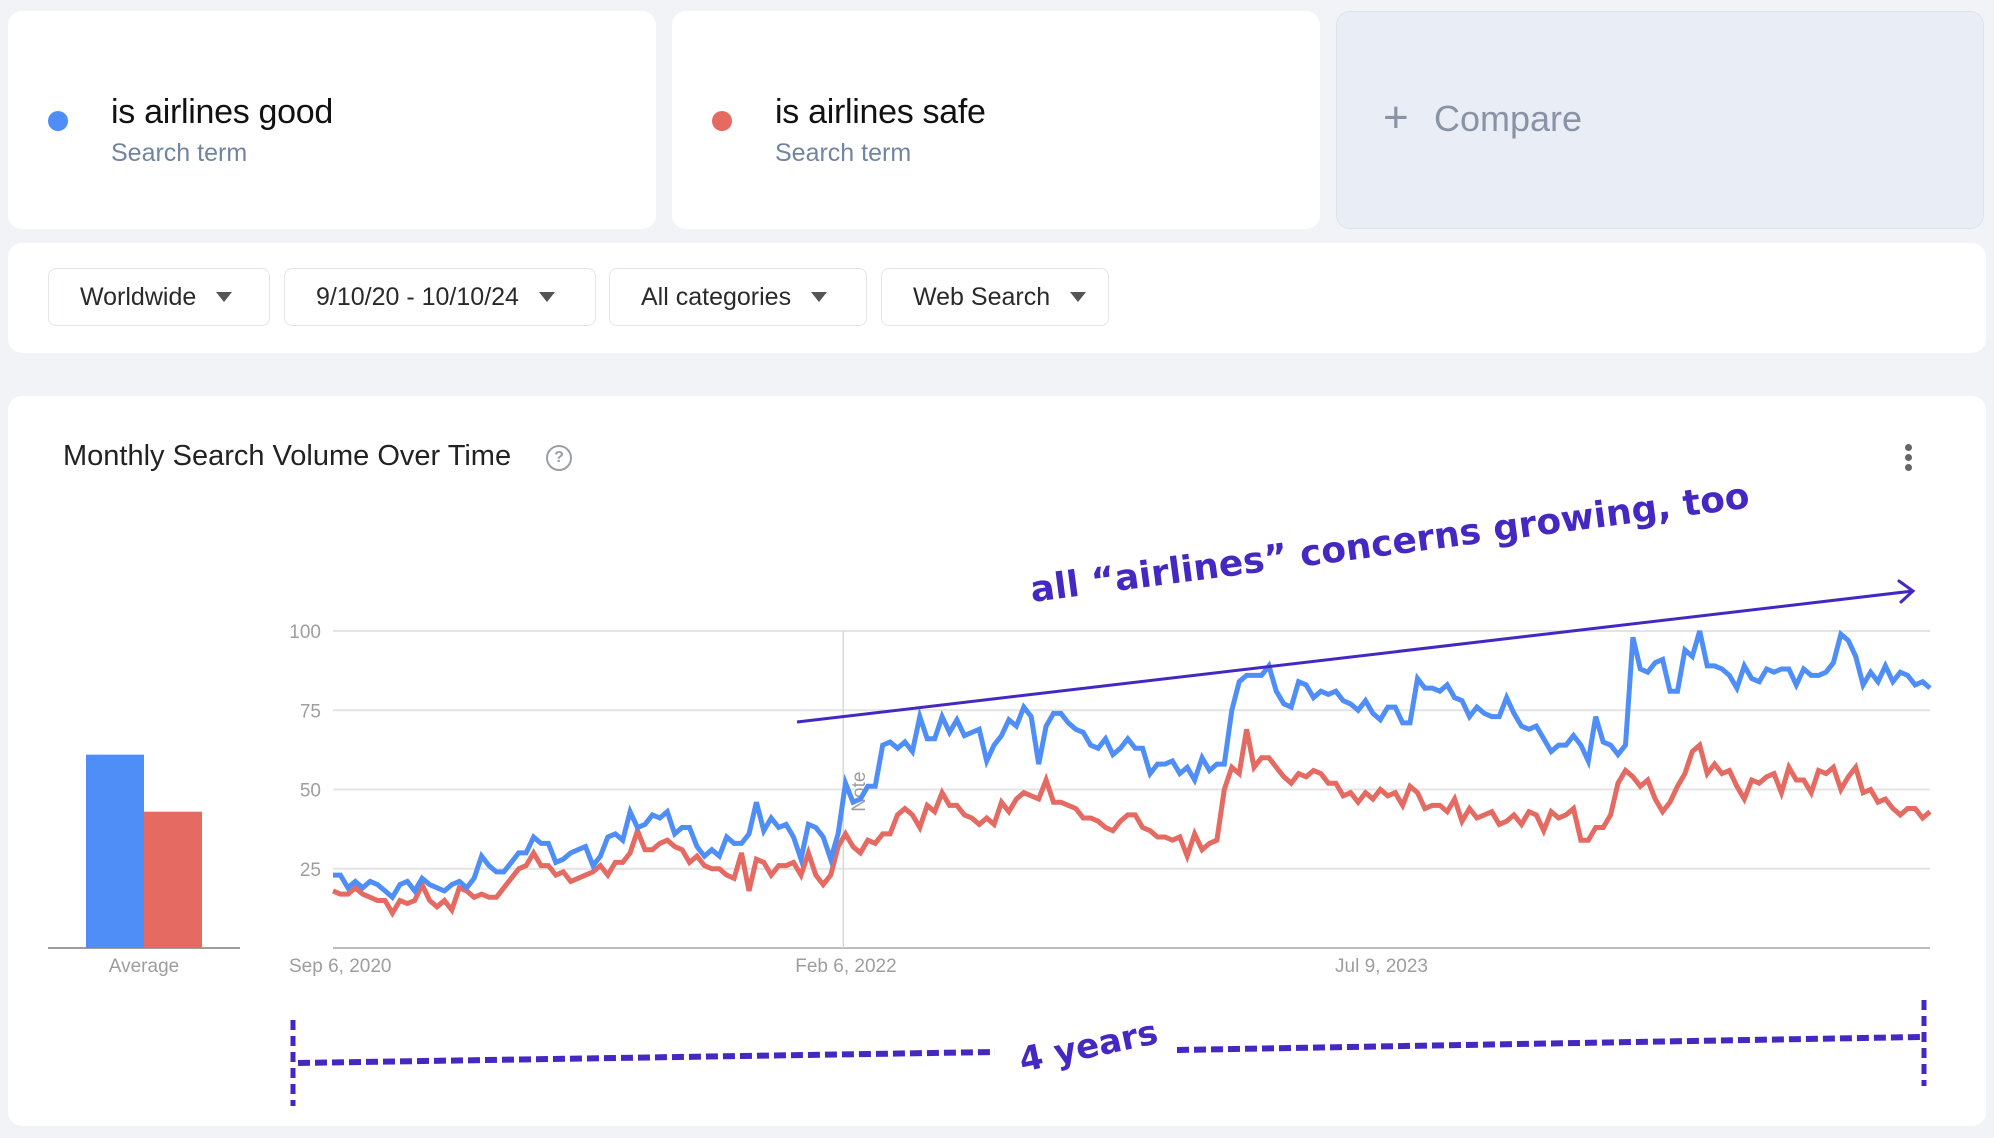 The image size is (1994, 1138). What do you see at coordinates (1548, 1043) in the screenshot?
I see `span-dashed-line-right` at bounding box center [1548, 1043].